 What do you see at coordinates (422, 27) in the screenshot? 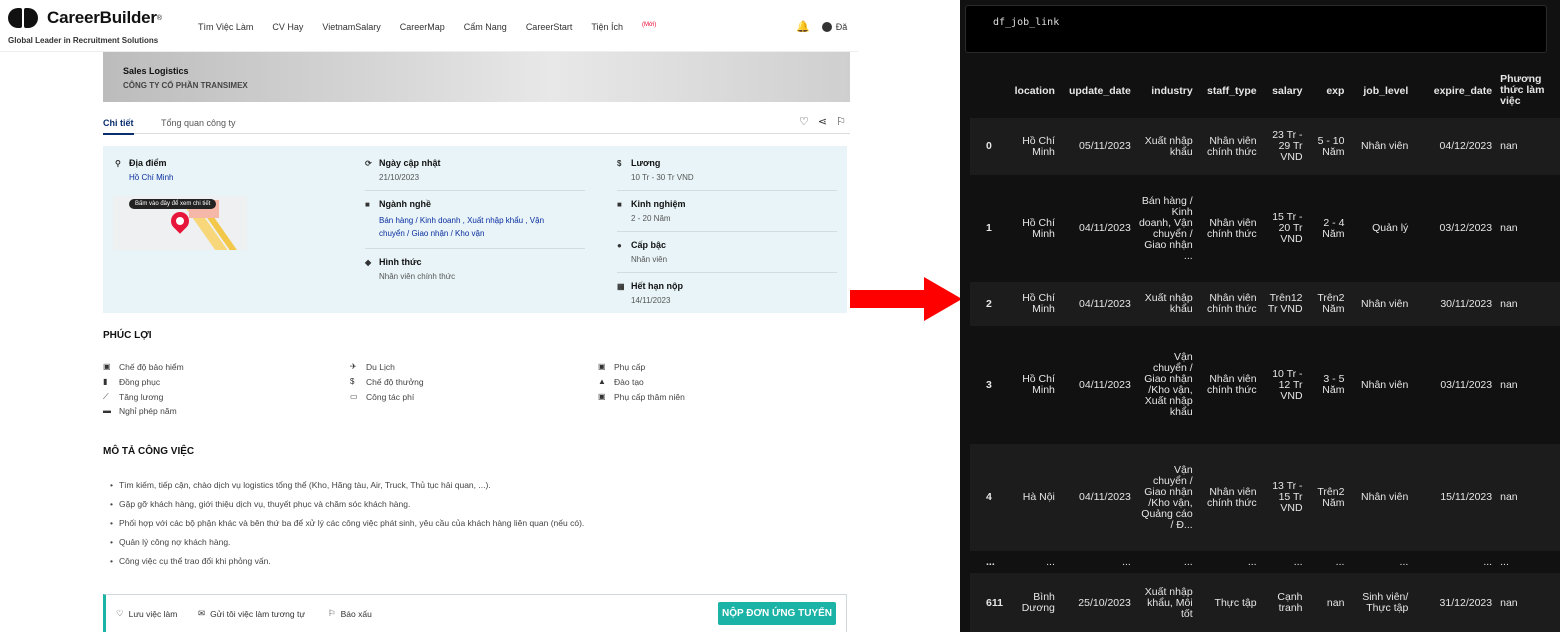
I see `nav-careermap: CareerMap` at bounding box center [422, 27].